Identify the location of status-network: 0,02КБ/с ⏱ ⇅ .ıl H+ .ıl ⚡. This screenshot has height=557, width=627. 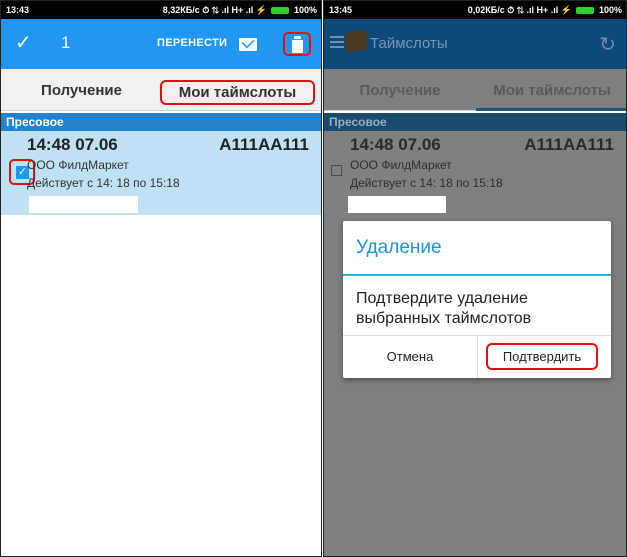
(519, 10).